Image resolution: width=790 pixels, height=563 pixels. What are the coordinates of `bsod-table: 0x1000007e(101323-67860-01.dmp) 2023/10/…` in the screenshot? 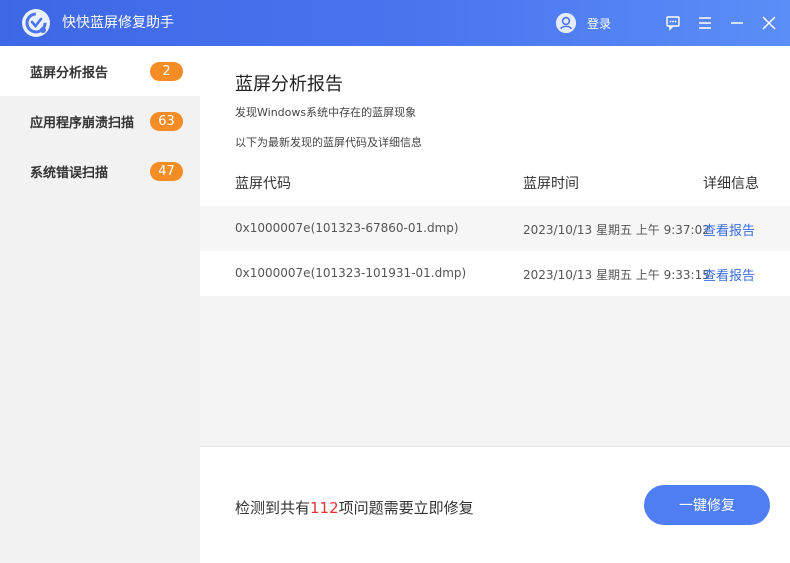 It's located at (495, 251).